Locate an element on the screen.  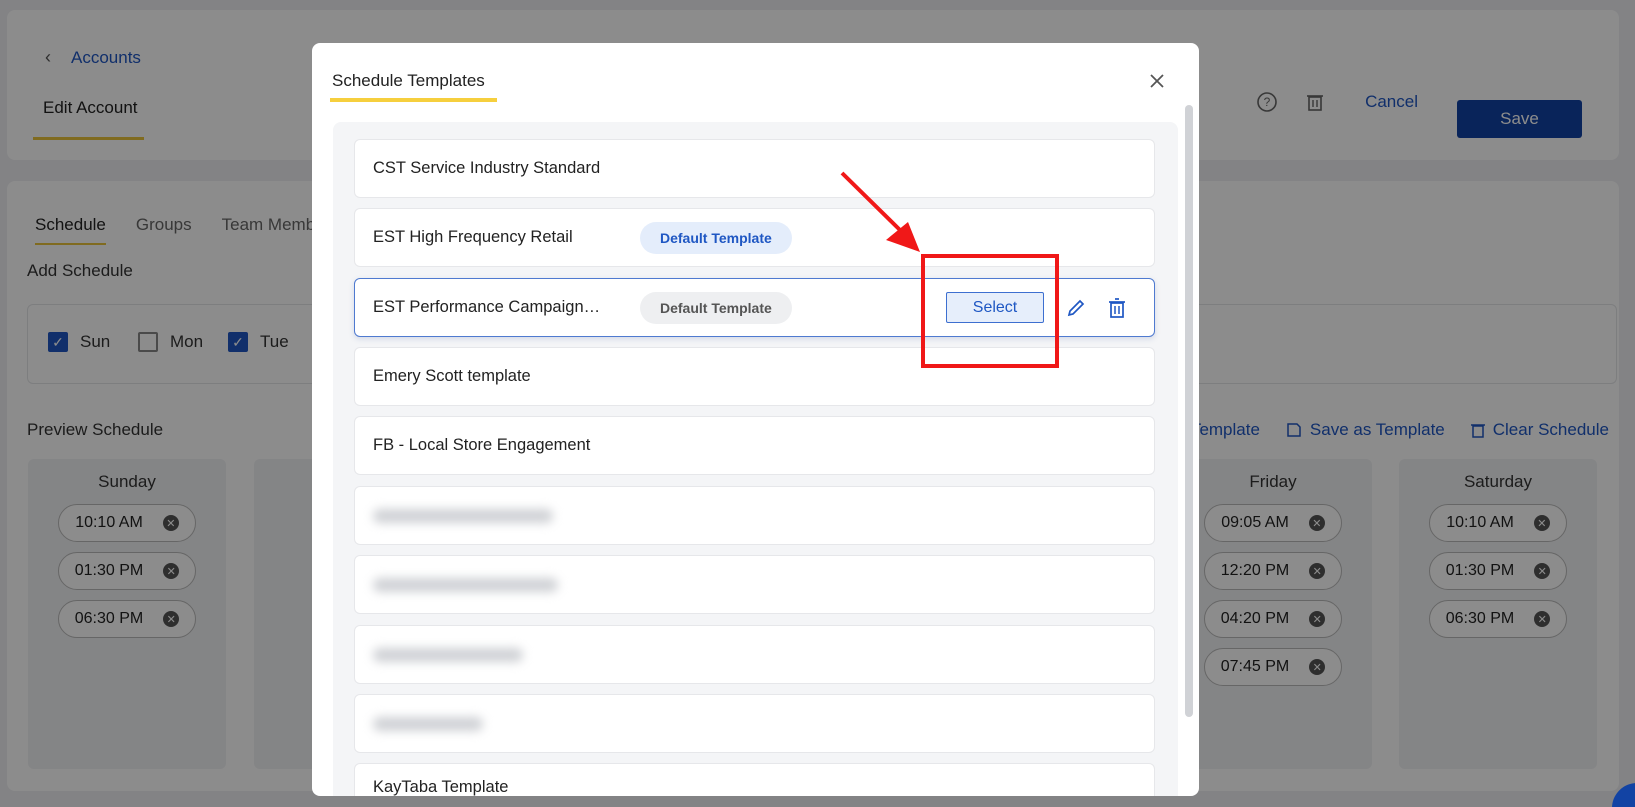
annotation-arrow-shaft is located at coordinates (872, 202).